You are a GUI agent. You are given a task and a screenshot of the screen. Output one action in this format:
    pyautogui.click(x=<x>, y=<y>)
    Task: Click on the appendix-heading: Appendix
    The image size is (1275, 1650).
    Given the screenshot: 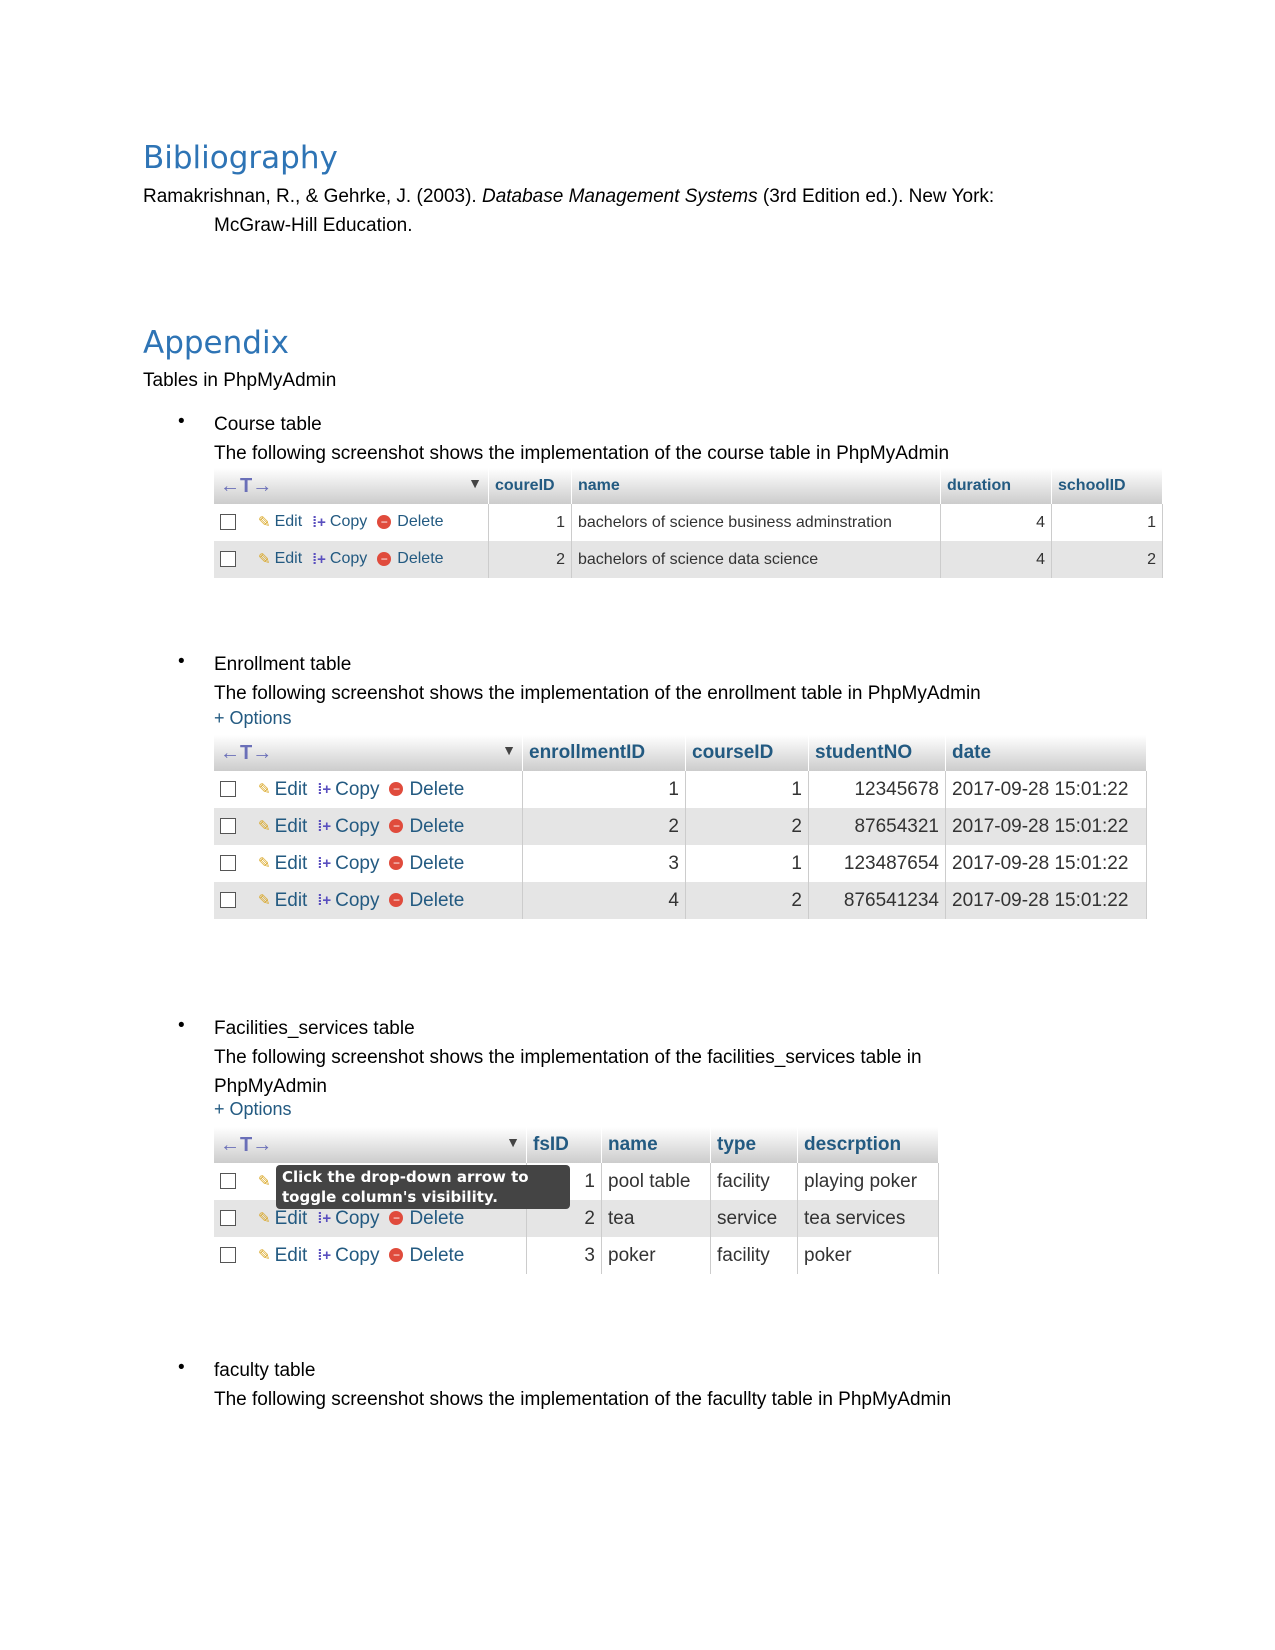 What is the action you would take?
    pyautogui.click(x=216, y=343)
    